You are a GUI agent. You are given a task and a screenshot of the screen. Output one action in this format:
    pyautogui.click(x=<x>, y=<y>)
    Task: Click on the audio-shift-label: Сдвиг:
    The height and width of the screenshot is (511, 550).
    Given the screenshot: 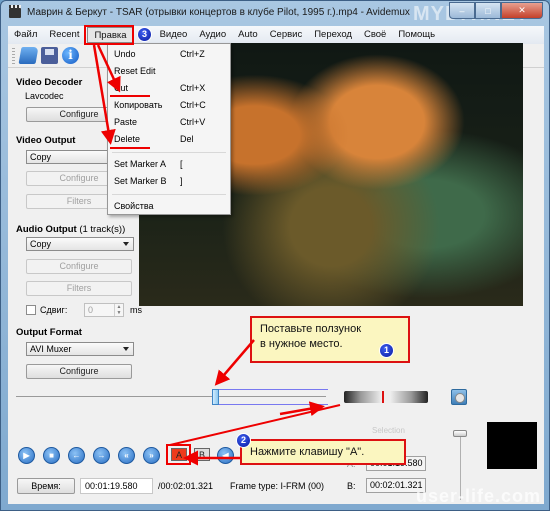 What is the action you would take?
    pyautogui.click(x=54, y=310)
    